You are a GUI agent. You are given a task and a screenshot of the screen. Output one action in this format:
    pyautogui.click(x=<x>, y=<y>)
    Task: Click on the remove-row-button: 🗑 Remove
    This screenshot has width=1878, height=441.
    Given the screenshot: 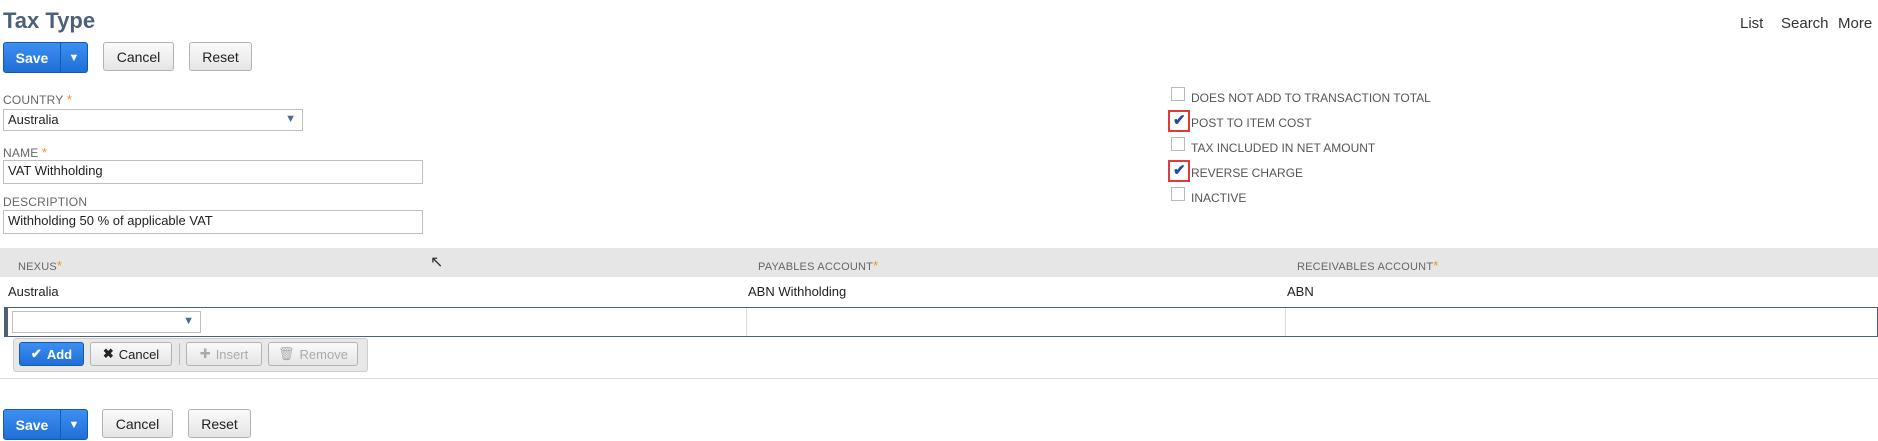 What is the action you would take?
    pyautogui.click(x=313, y=354)
    